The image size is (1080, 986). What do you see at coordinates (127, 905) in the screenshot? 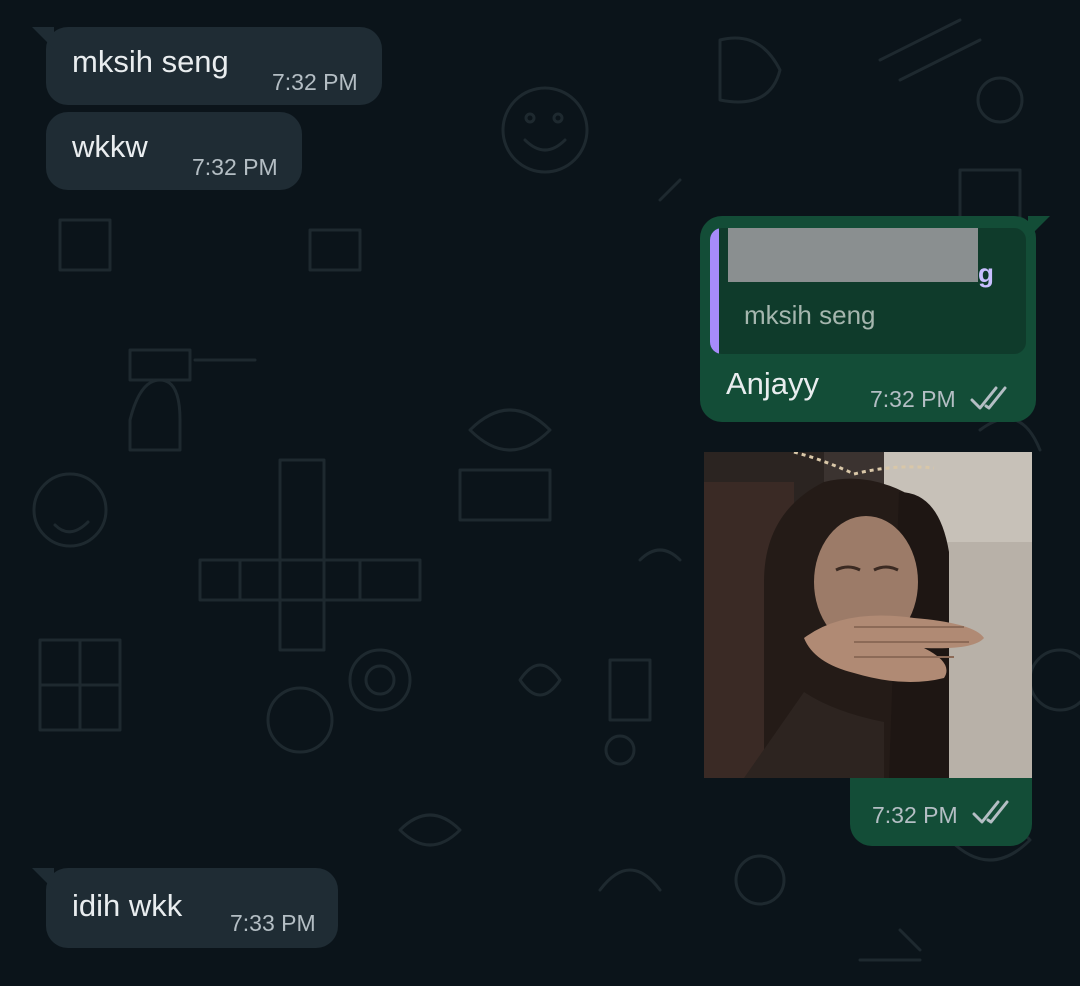
I see `message-text: idih wkk` at bounding box center [127, 905].